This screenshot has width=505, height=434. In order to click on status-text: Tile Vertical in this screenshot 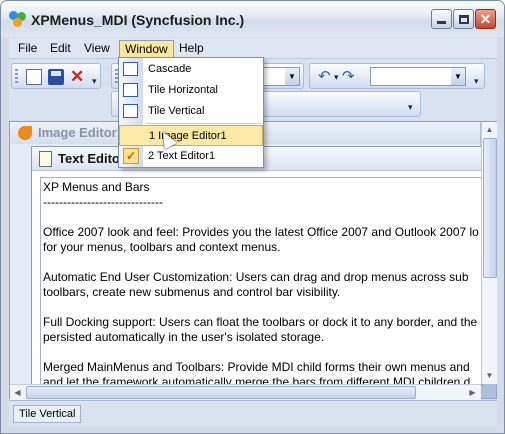, I will do `click(47, 414)`.